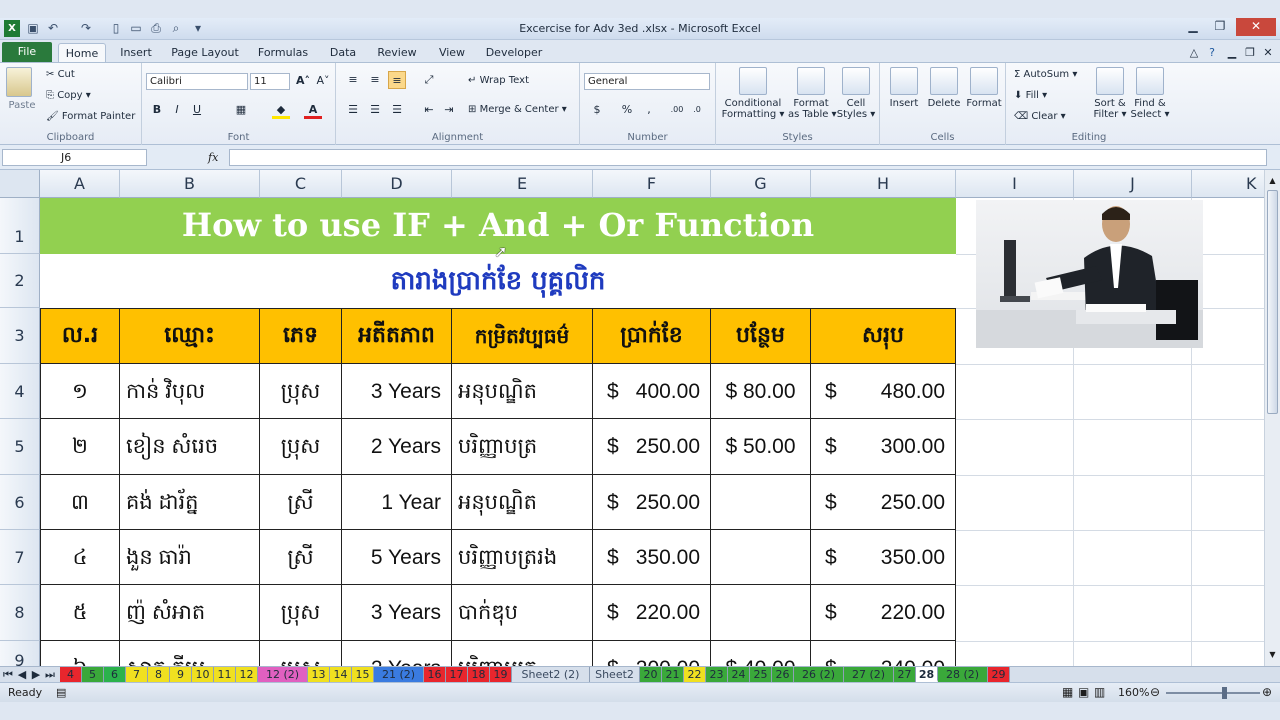 The image size is (1280, 720). I want to click on sheet-tab: 11, so click(225, 674).